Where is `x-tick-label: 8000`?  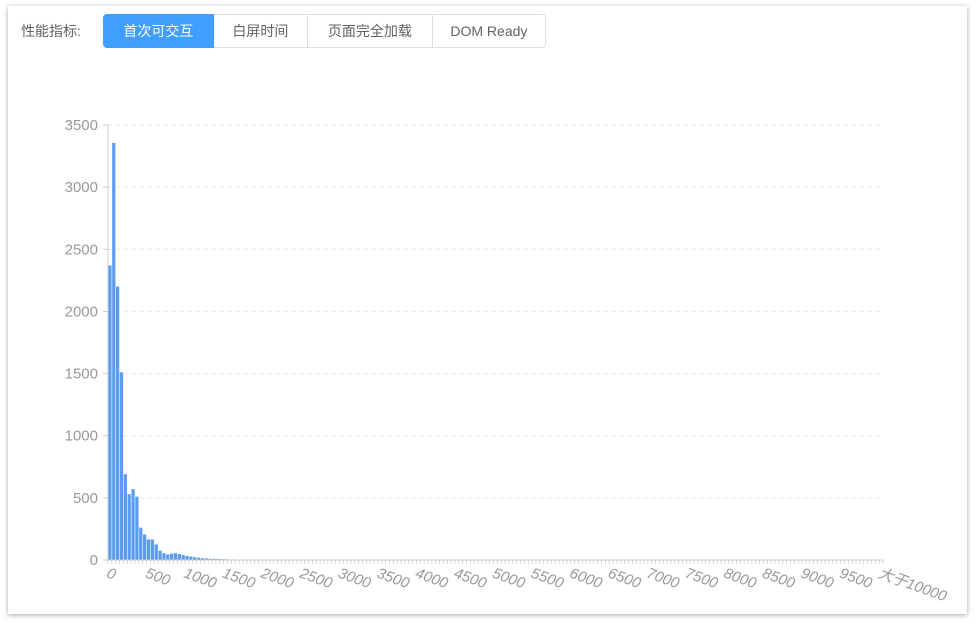
x-tick-label: 8000 is located at coordinates (740, 579).